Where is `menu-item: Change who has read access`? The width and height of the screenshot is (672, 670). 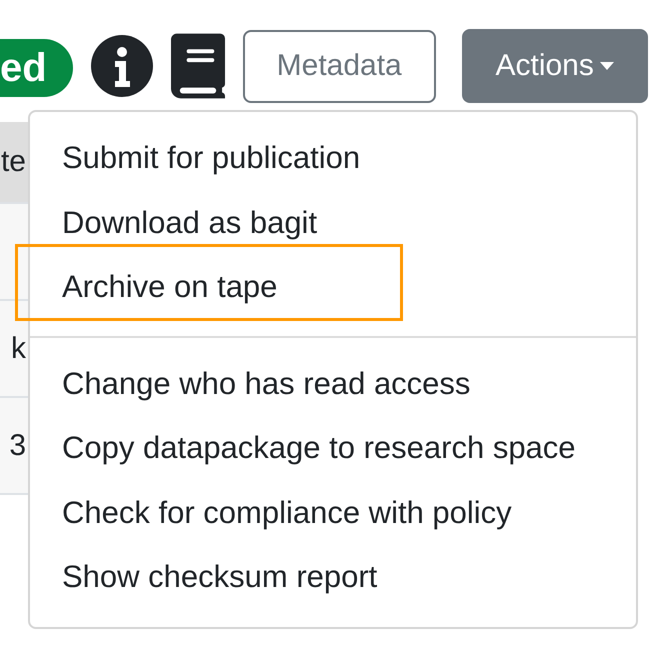 menu-item: Change who has read access is located at coordinates (266, 384).